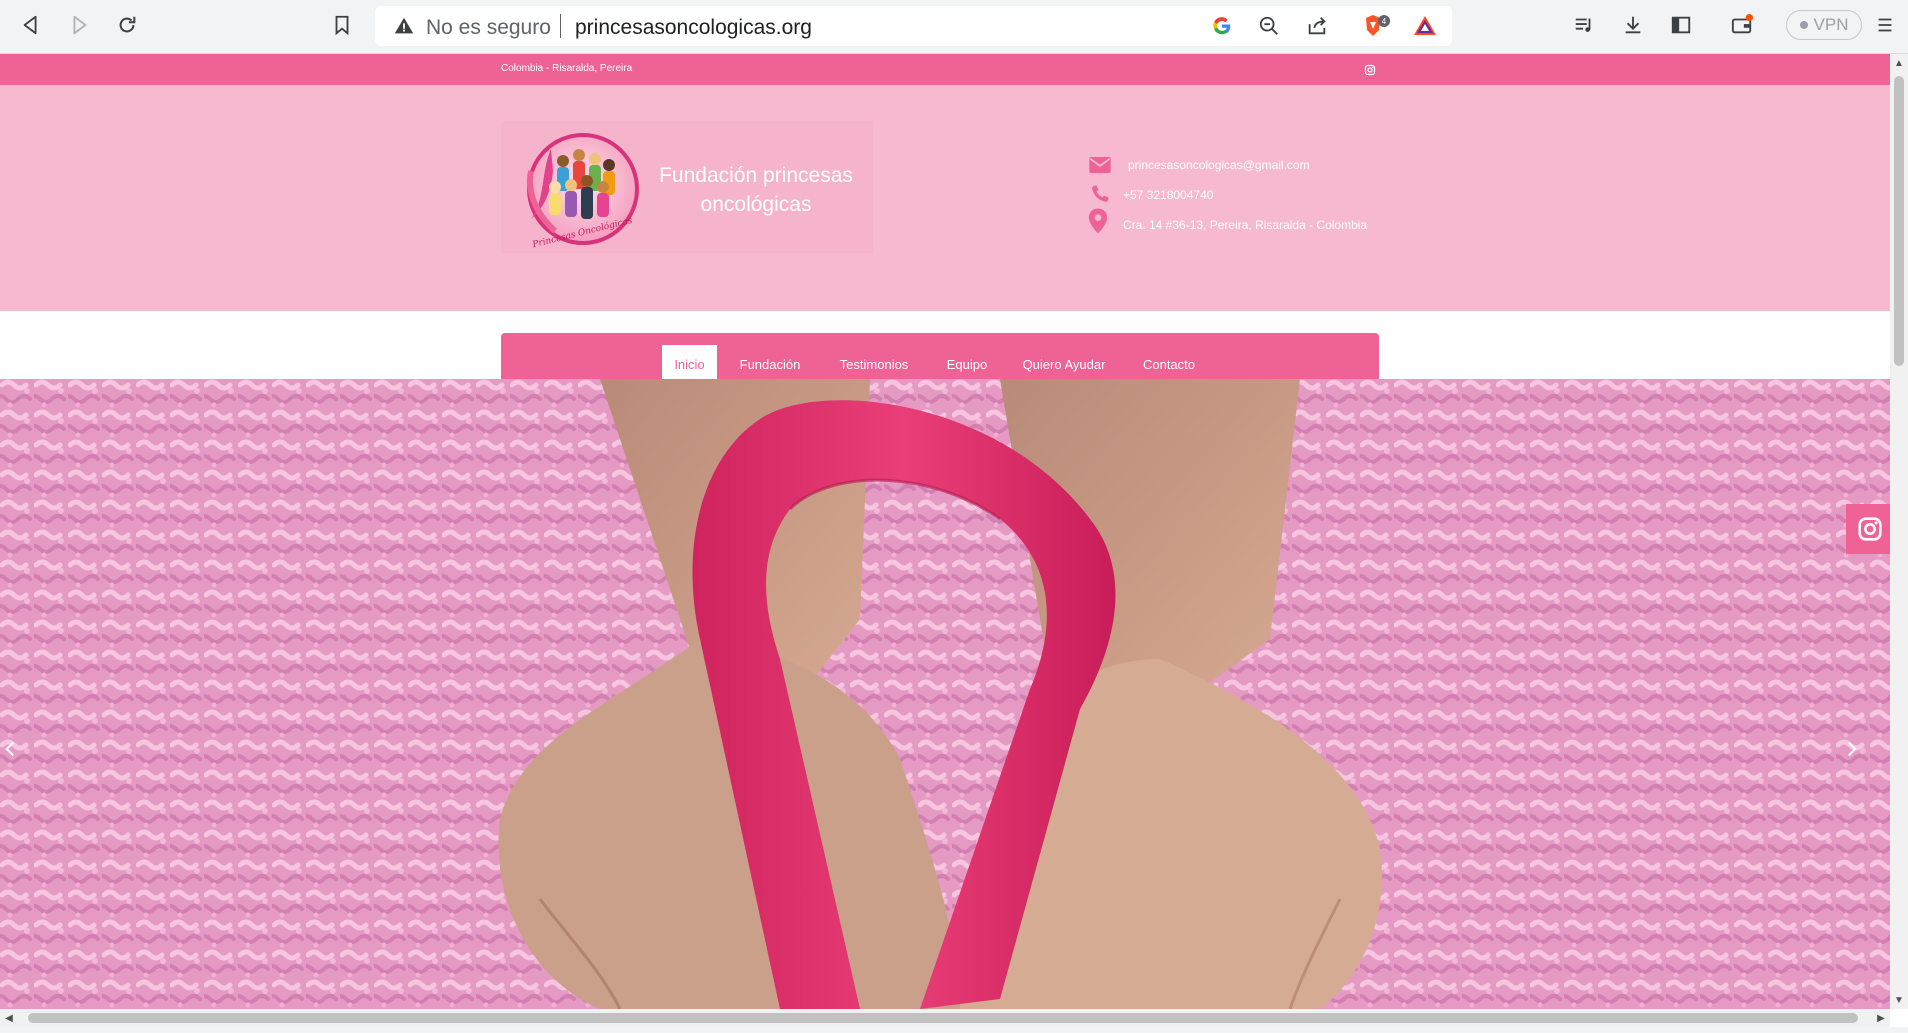  What do you see at coordinates (567, 68) in the screenshot?
I see `location-text: Colombia - Risaralda, Pereira` at bounding box center [567, 68].